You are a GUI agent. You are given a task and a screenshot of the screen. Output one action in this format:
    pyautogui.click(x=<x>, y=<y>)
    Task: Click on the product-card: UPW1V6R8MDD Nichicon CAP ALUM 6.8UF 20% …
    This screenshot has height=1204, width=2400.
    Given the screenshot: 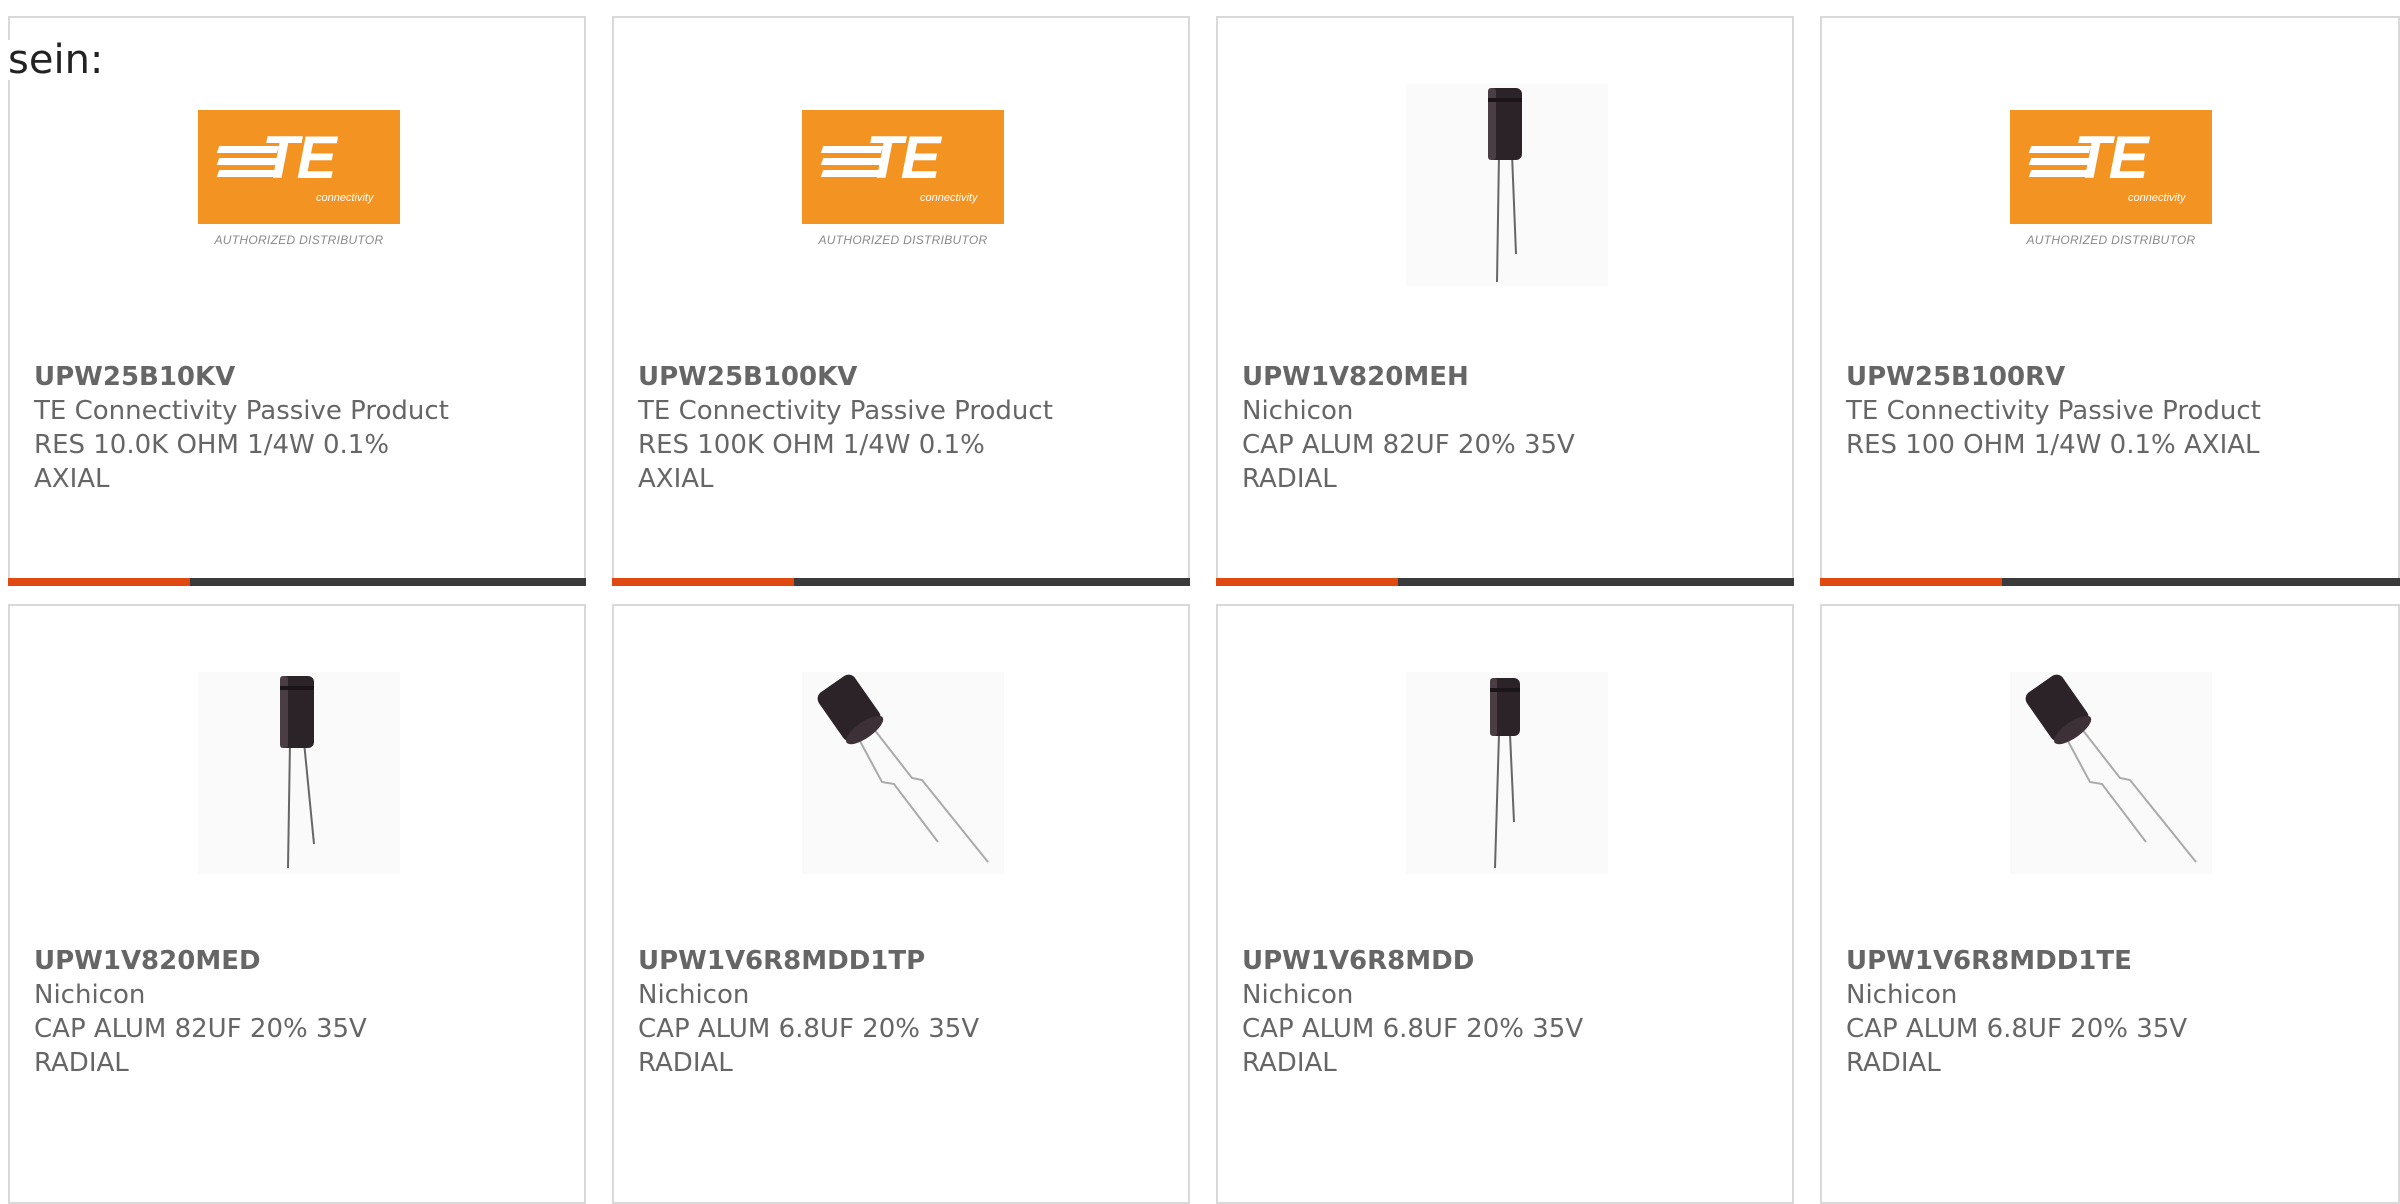 What is the action you would take?
    pyautogui.click(x=1505, y=904)
    